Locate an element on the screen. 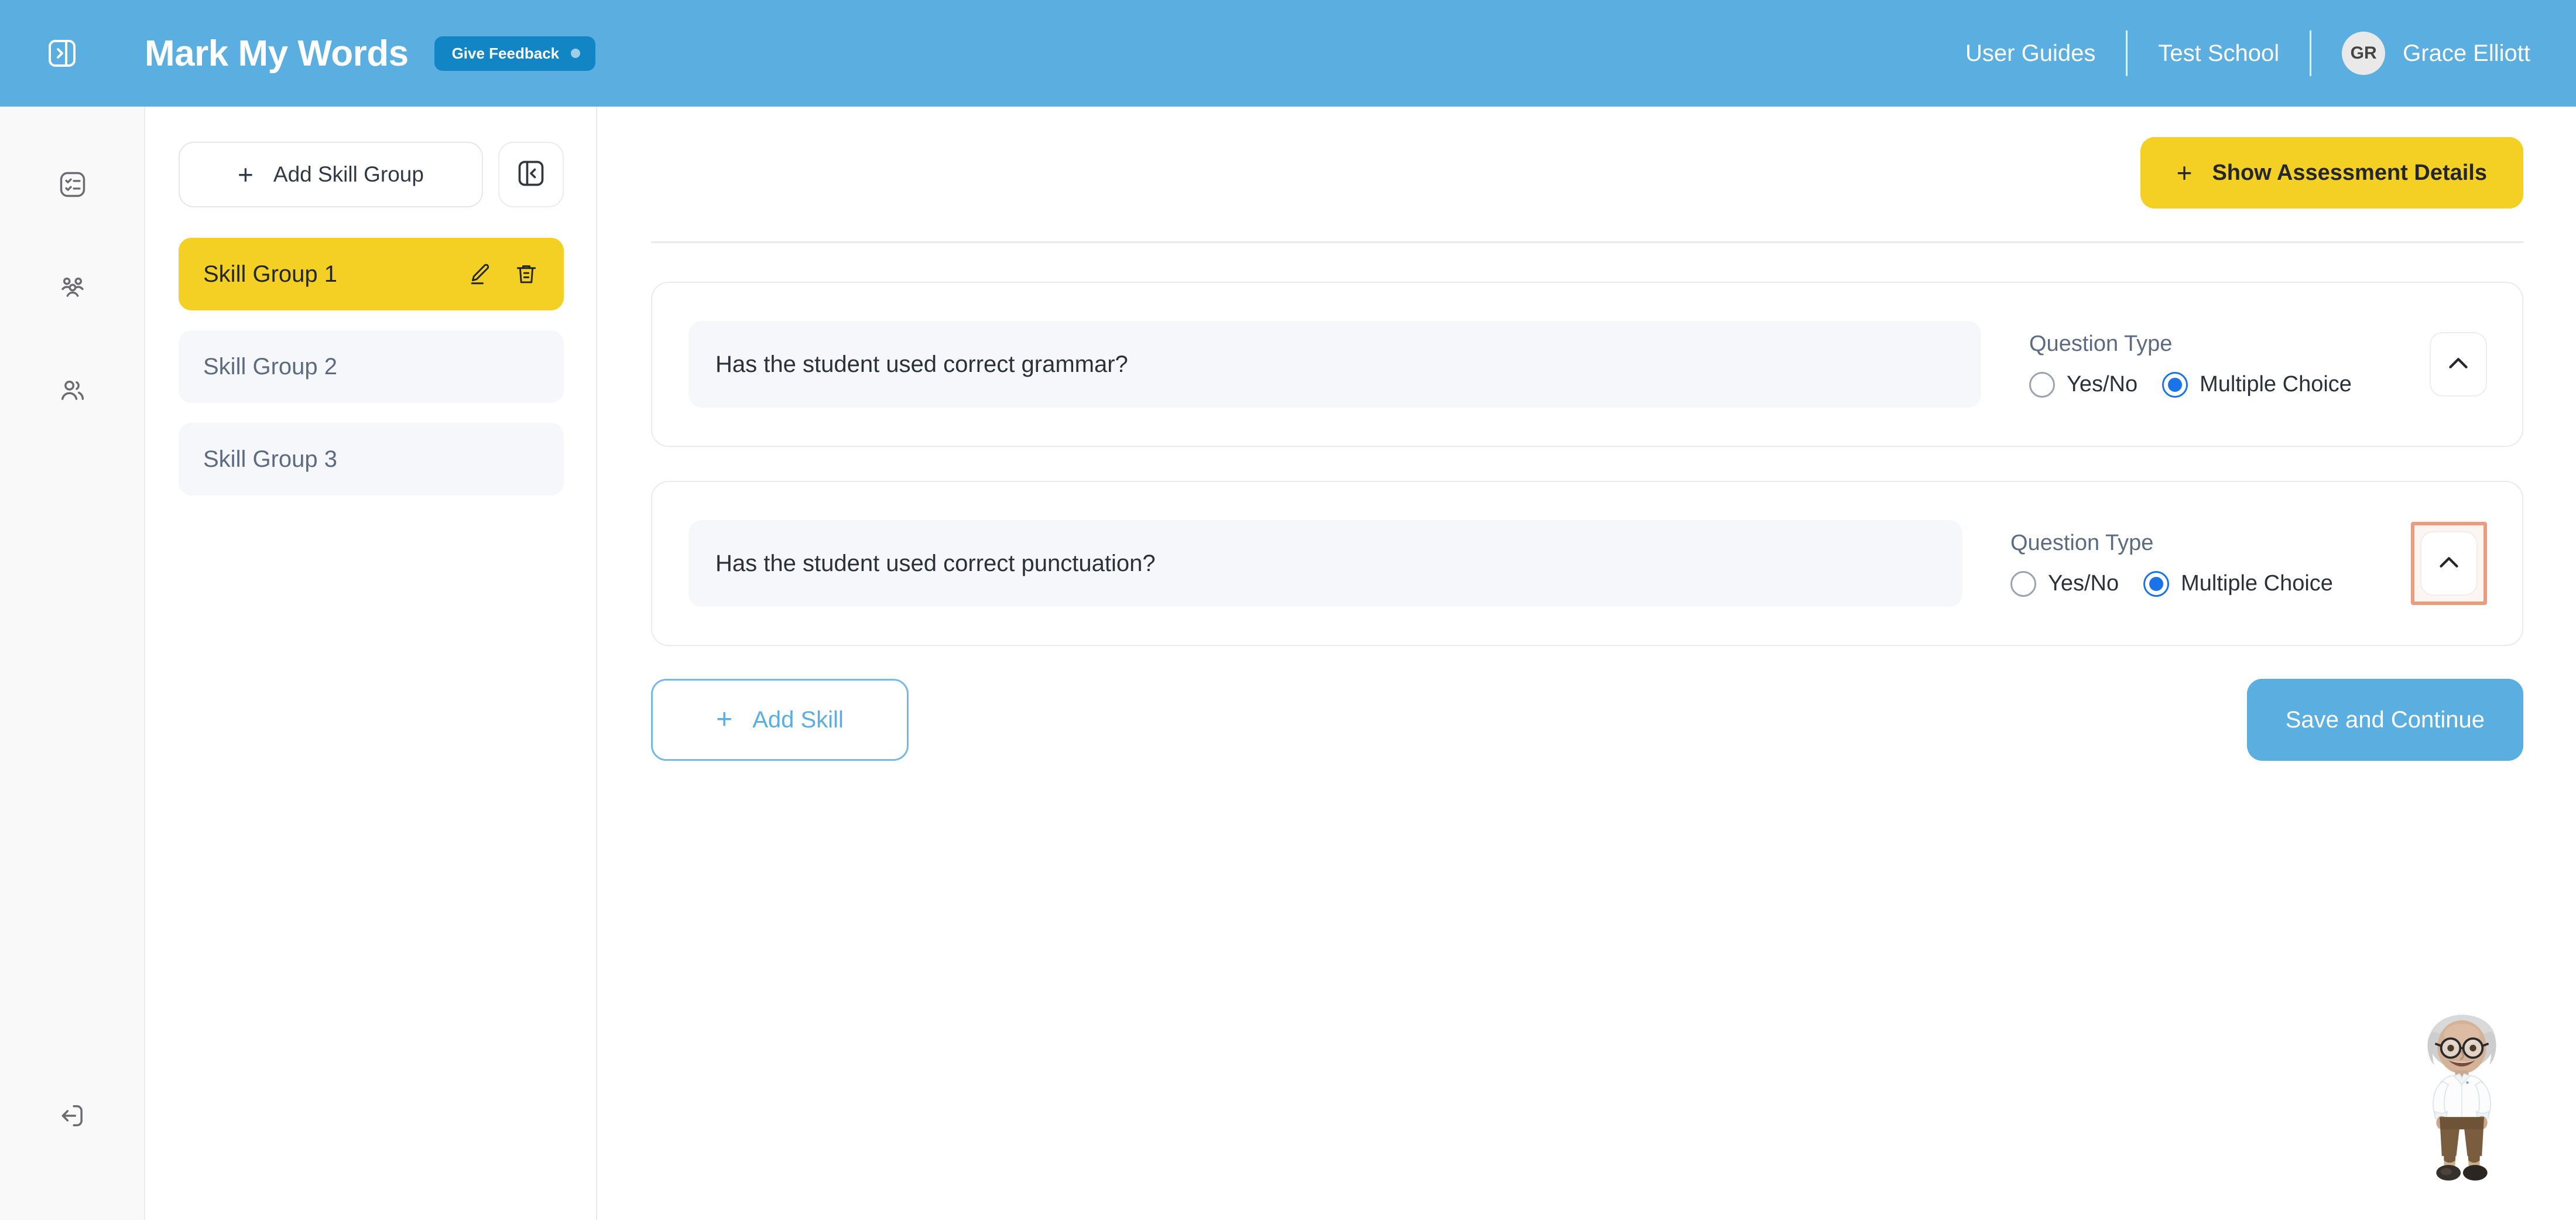 Image resolution: width=2576 pixels, height=1220 pixels. collapse-slot-highlighted is located at coordinates (2449, 563).